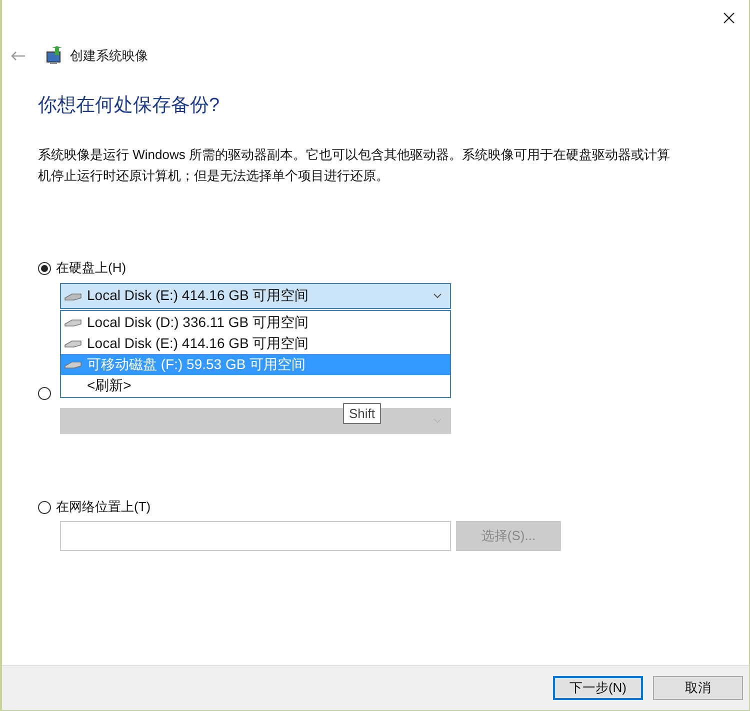  What do you see at coordinates (18, 56) in the screenshot?
I see `back-arrow-icon` at bounding box center [18, 56].